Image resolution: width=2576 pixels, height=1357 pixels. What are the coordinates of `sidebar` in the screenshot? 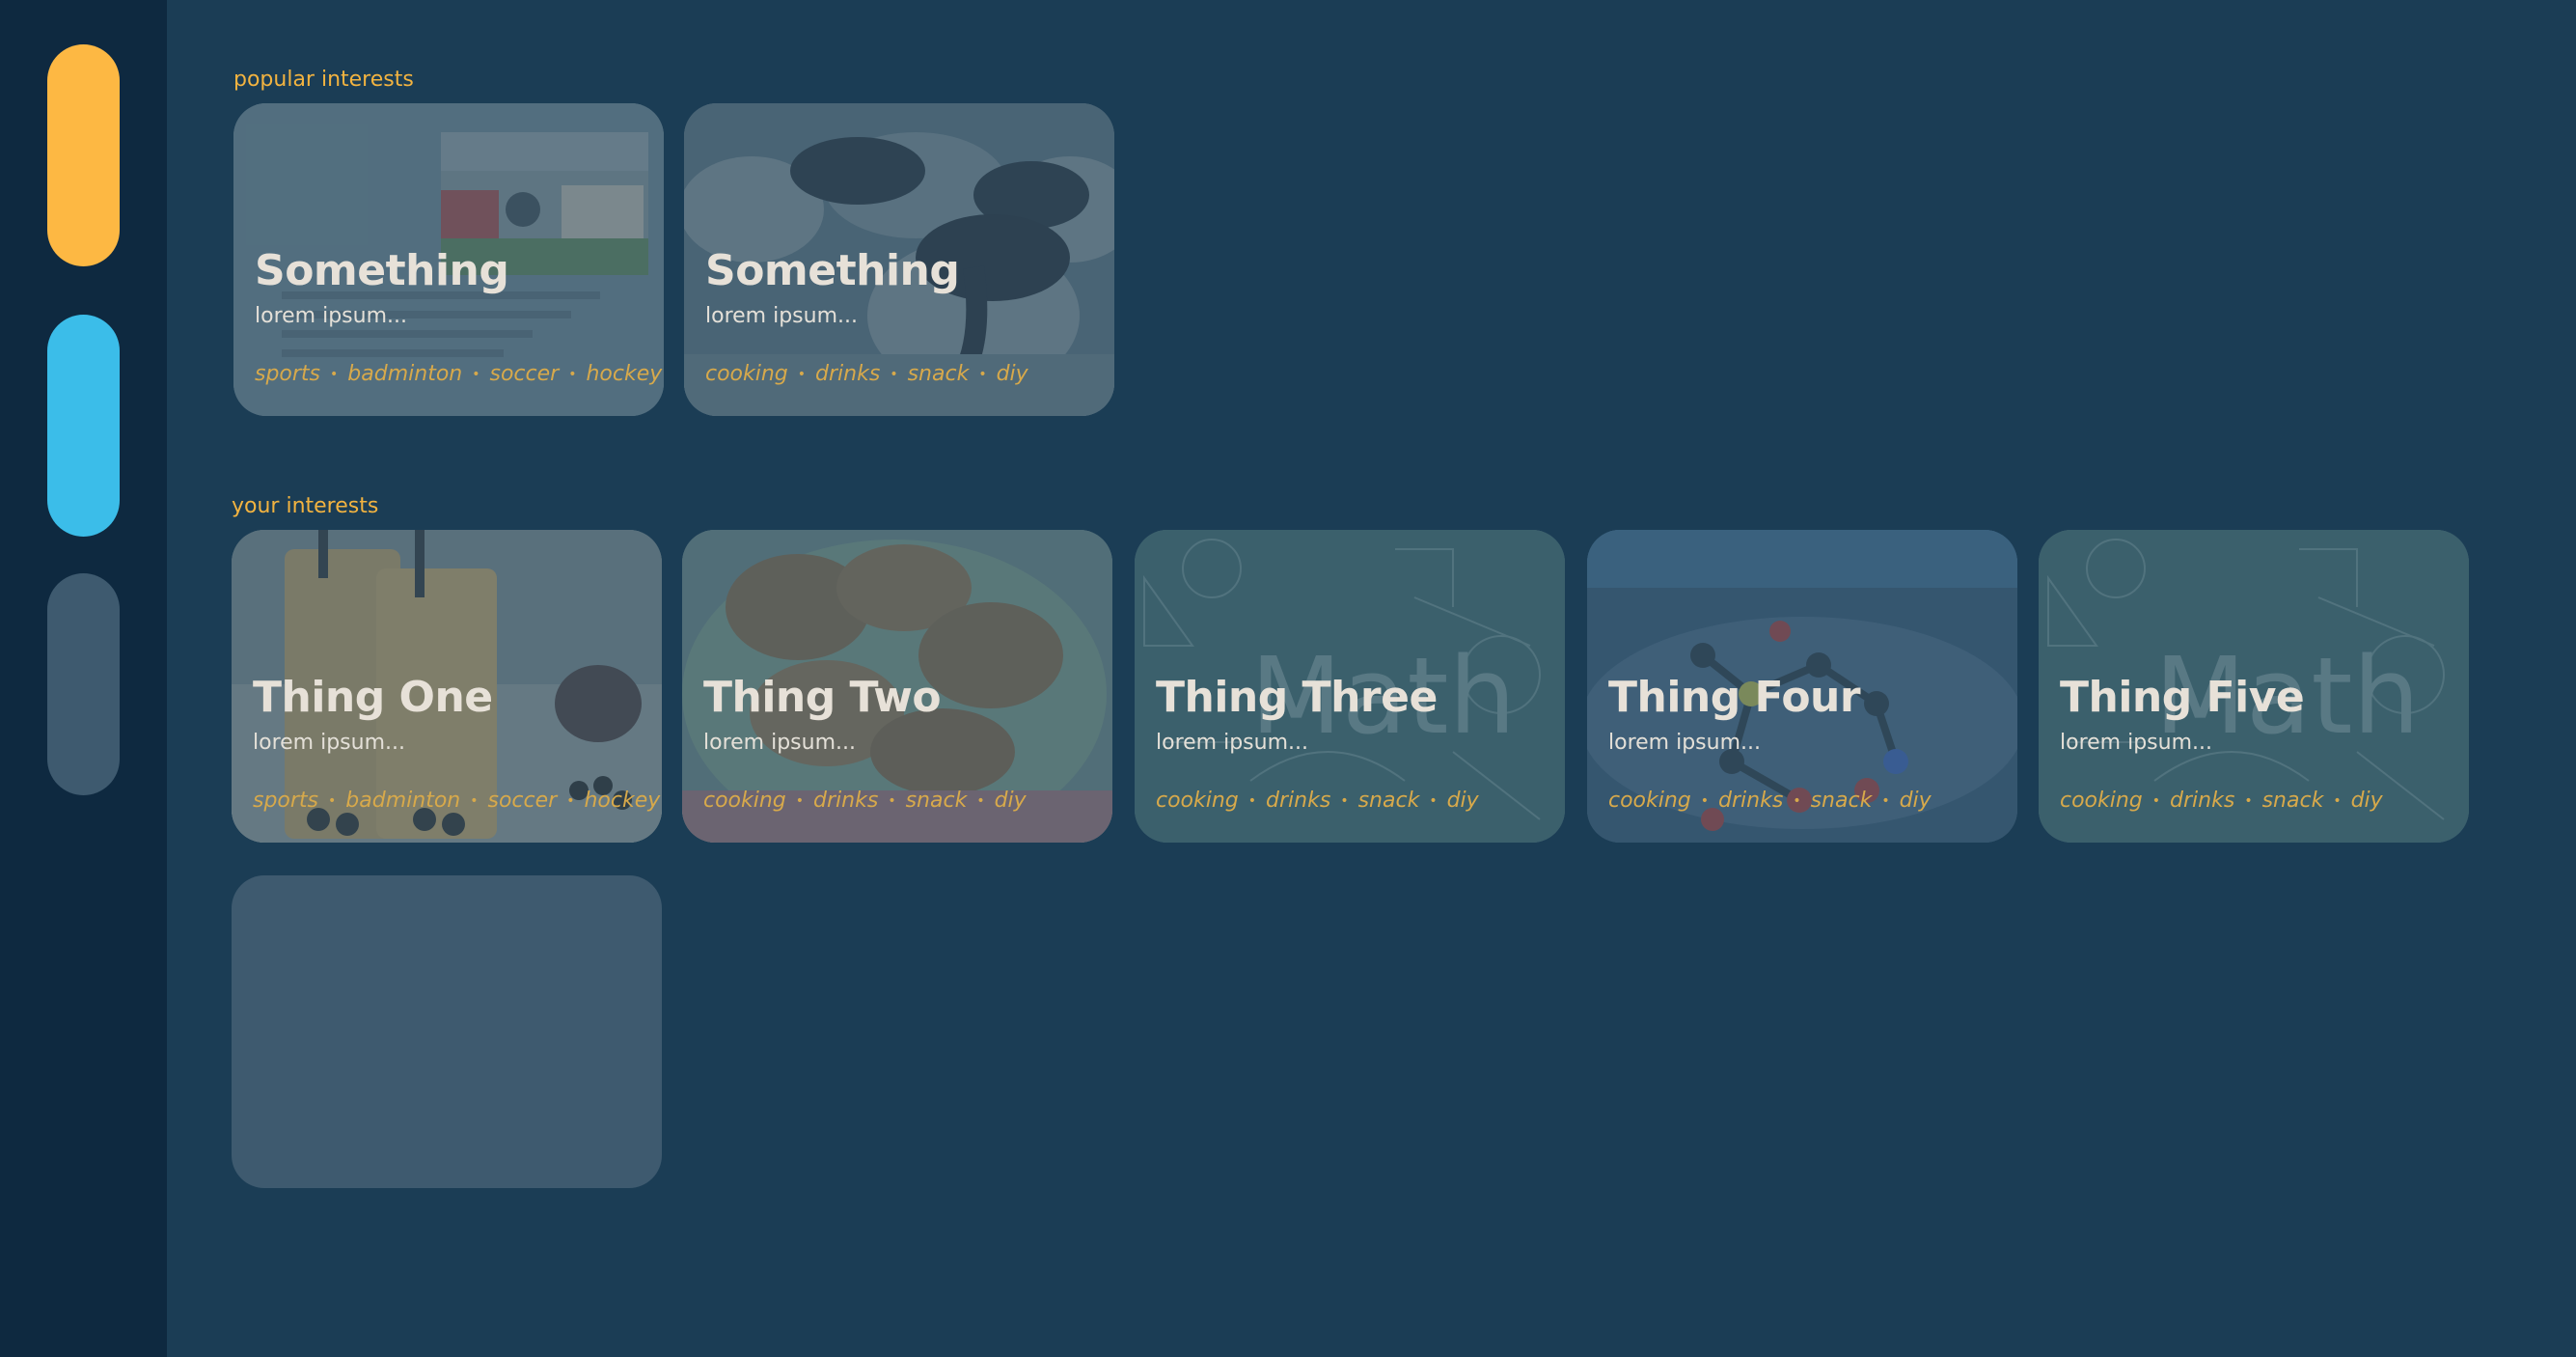 It's located at (83, 678).